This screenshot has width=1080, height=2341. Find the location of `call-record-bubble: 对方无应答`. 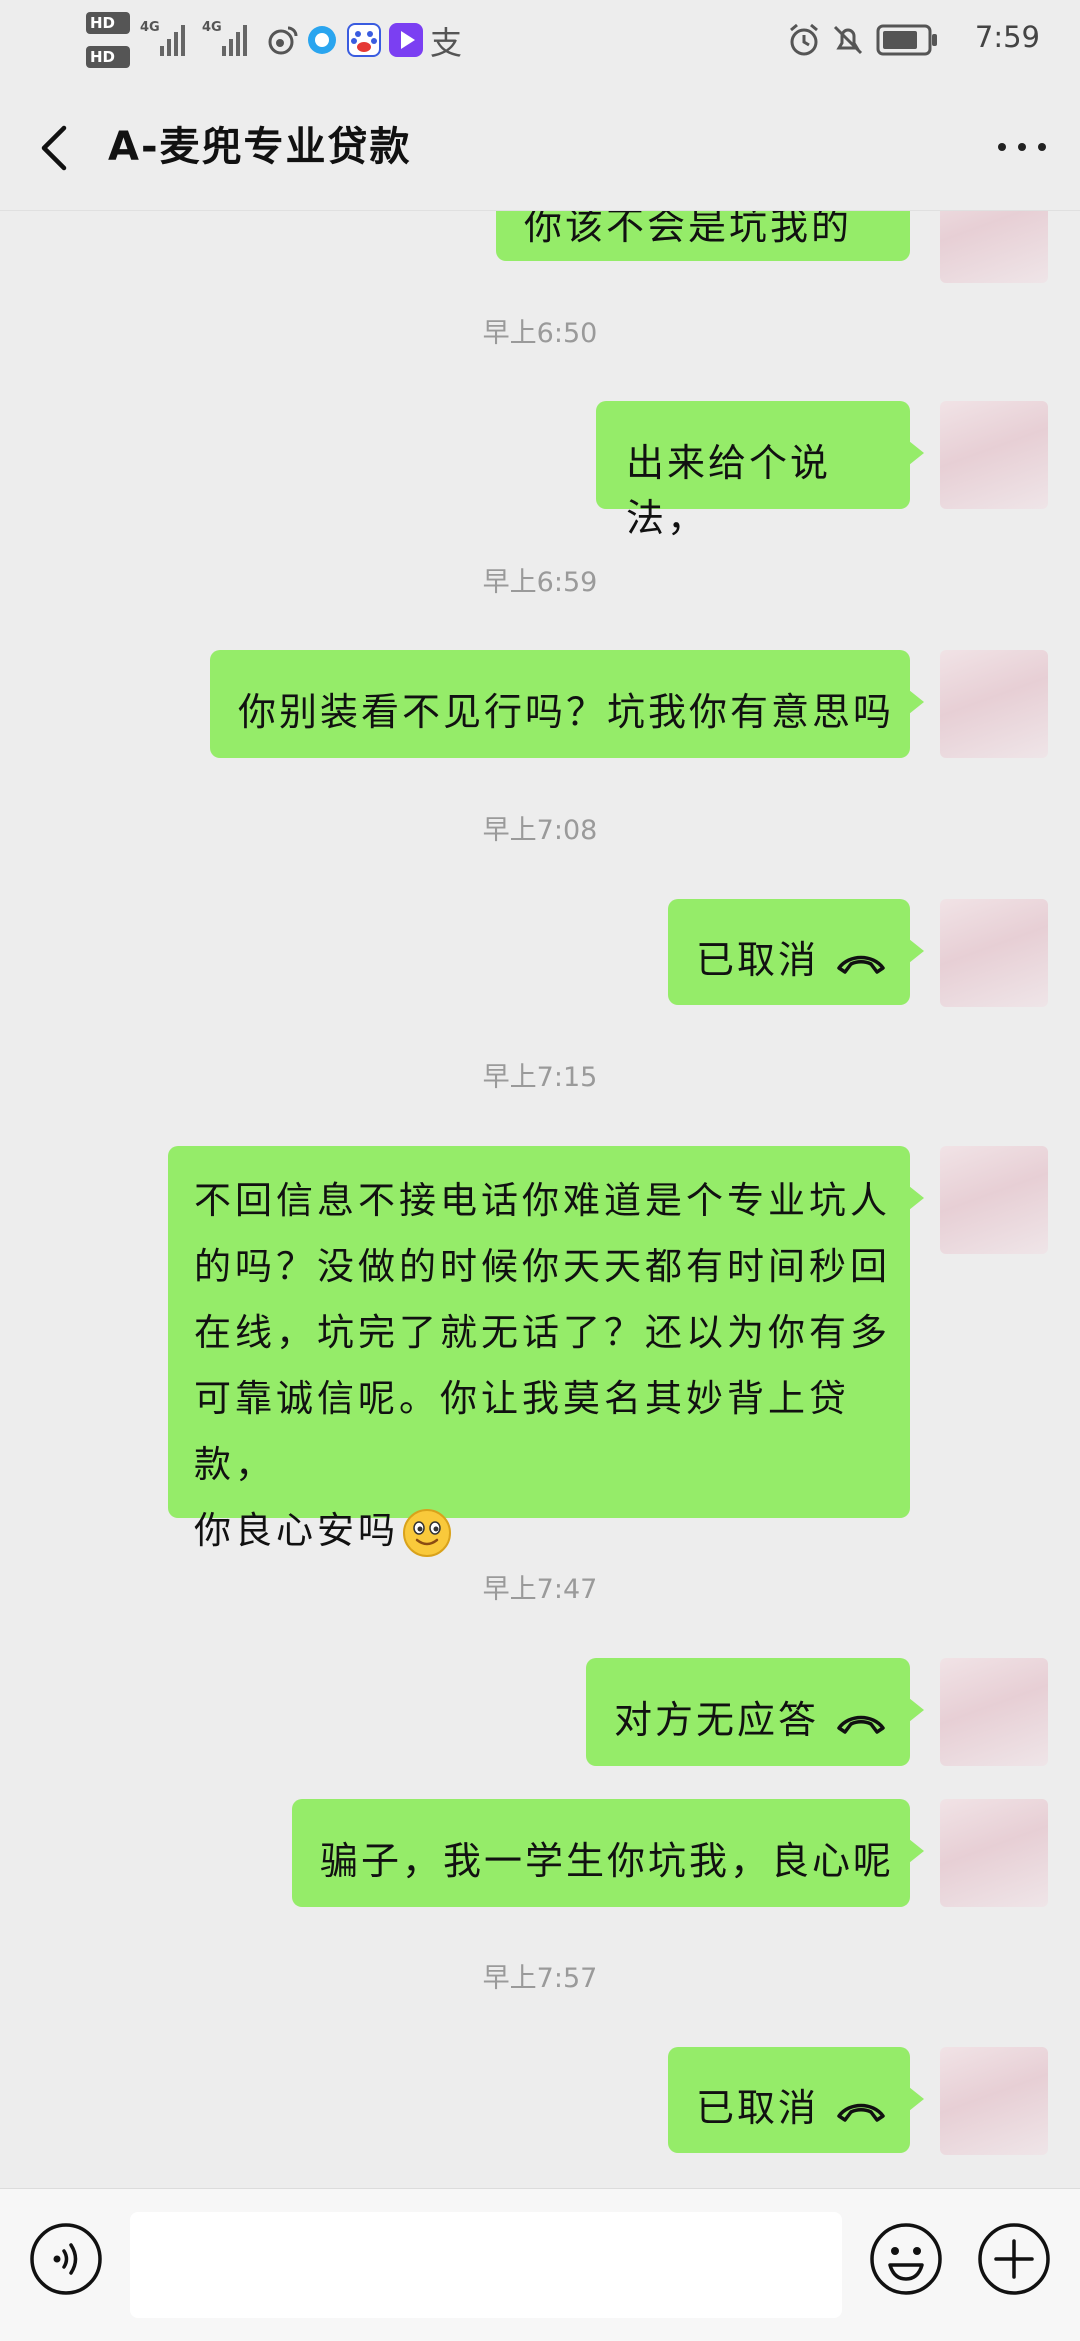

call-record-bubble: 对方无应答 is located at coordinates (755, 1712).